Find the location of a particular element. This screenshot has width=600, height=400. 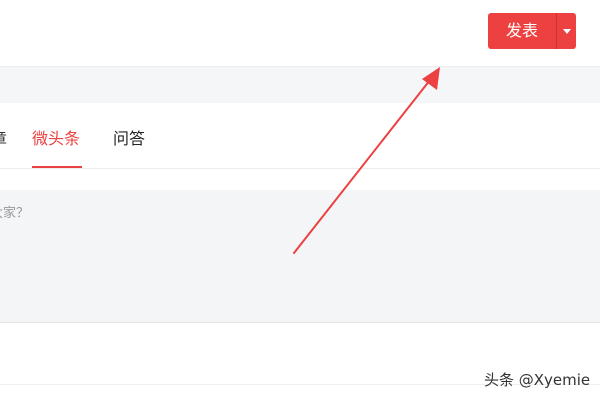

publish-button-group: 发表 is located at coordinates (532, 31).